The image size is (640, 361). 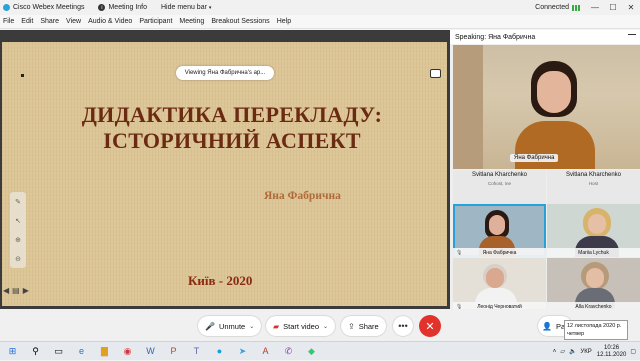 I want to click on video-off-icon: ▰, so click(x=276, y=326).